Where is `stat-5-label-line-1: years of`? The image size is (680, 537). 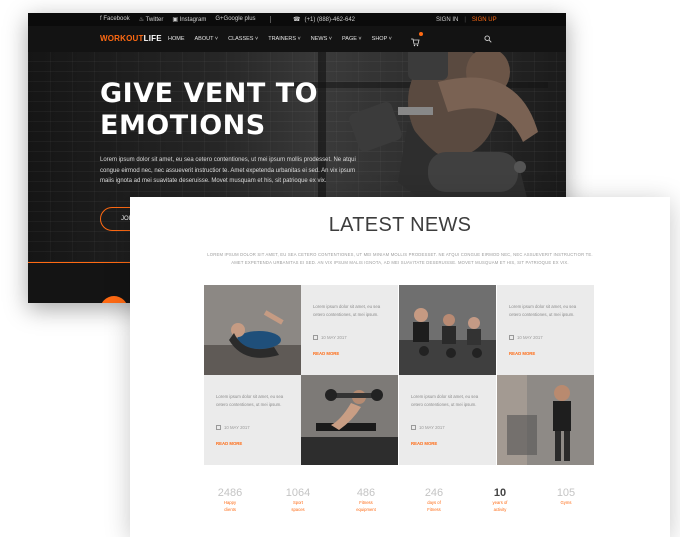
stat-5-label-line-1: years of is located at coordinates (500, 502).